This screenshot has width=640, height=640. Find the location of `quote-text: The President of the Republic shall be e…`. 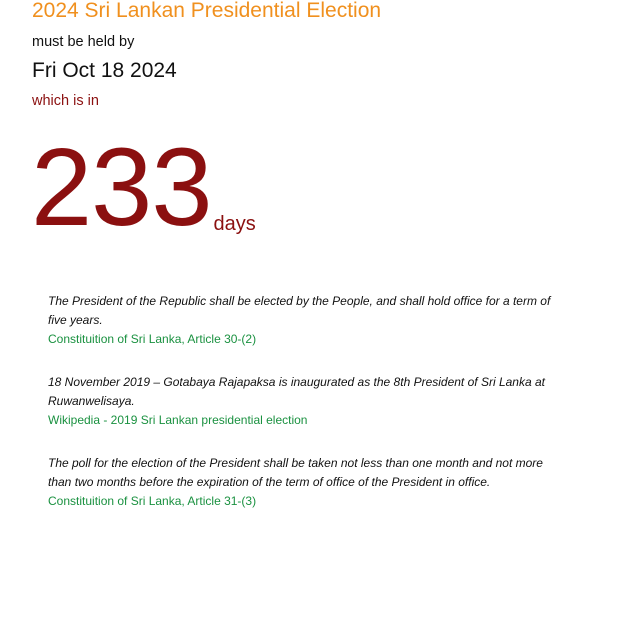

quote-text: The President of the Republic shall be e… is located at coordinates (299, 310).